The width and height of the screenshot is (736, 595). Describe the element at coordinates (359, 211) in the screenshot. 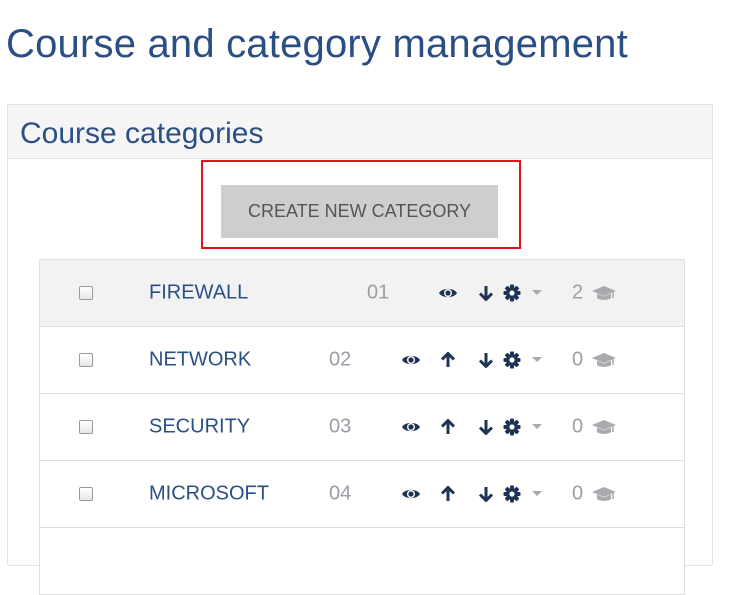

I see `create-new-category-button: CREATE NEW CATEGORY` at that location.